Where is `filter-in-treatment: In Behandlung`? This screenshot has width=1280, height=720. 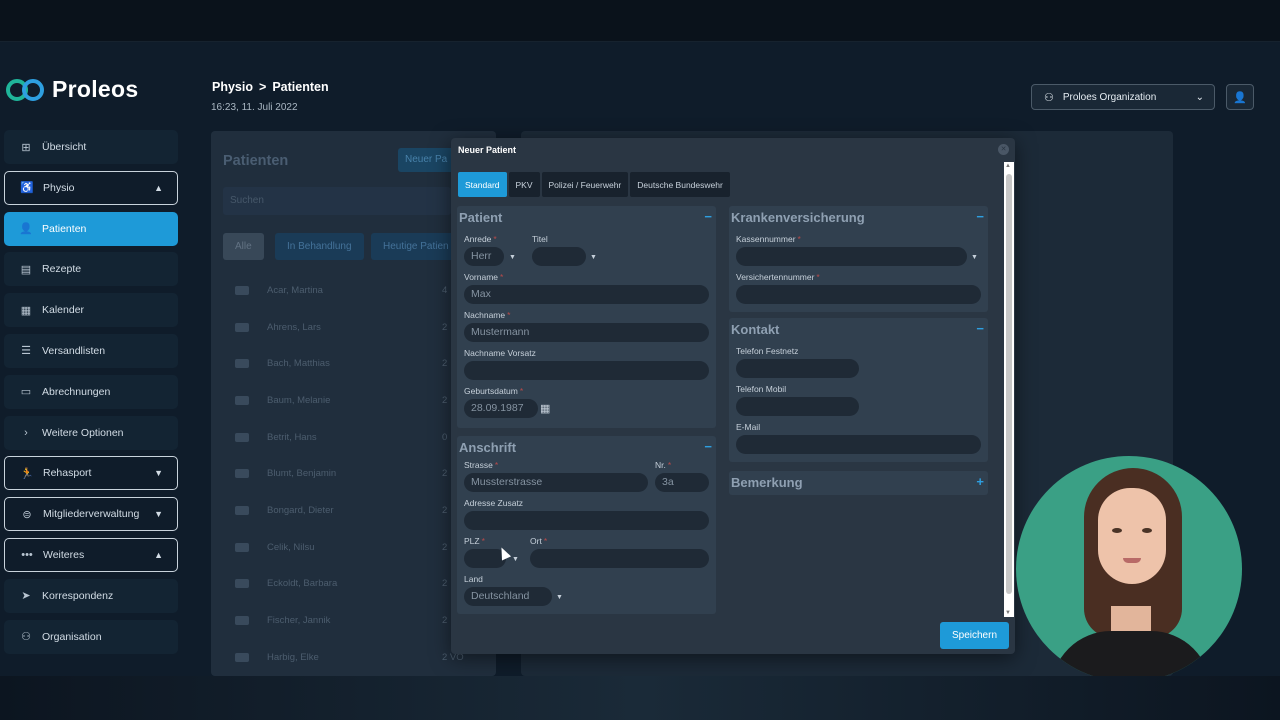 filter-in-treatment: In Behandlung is located at coordinates (319, 246).